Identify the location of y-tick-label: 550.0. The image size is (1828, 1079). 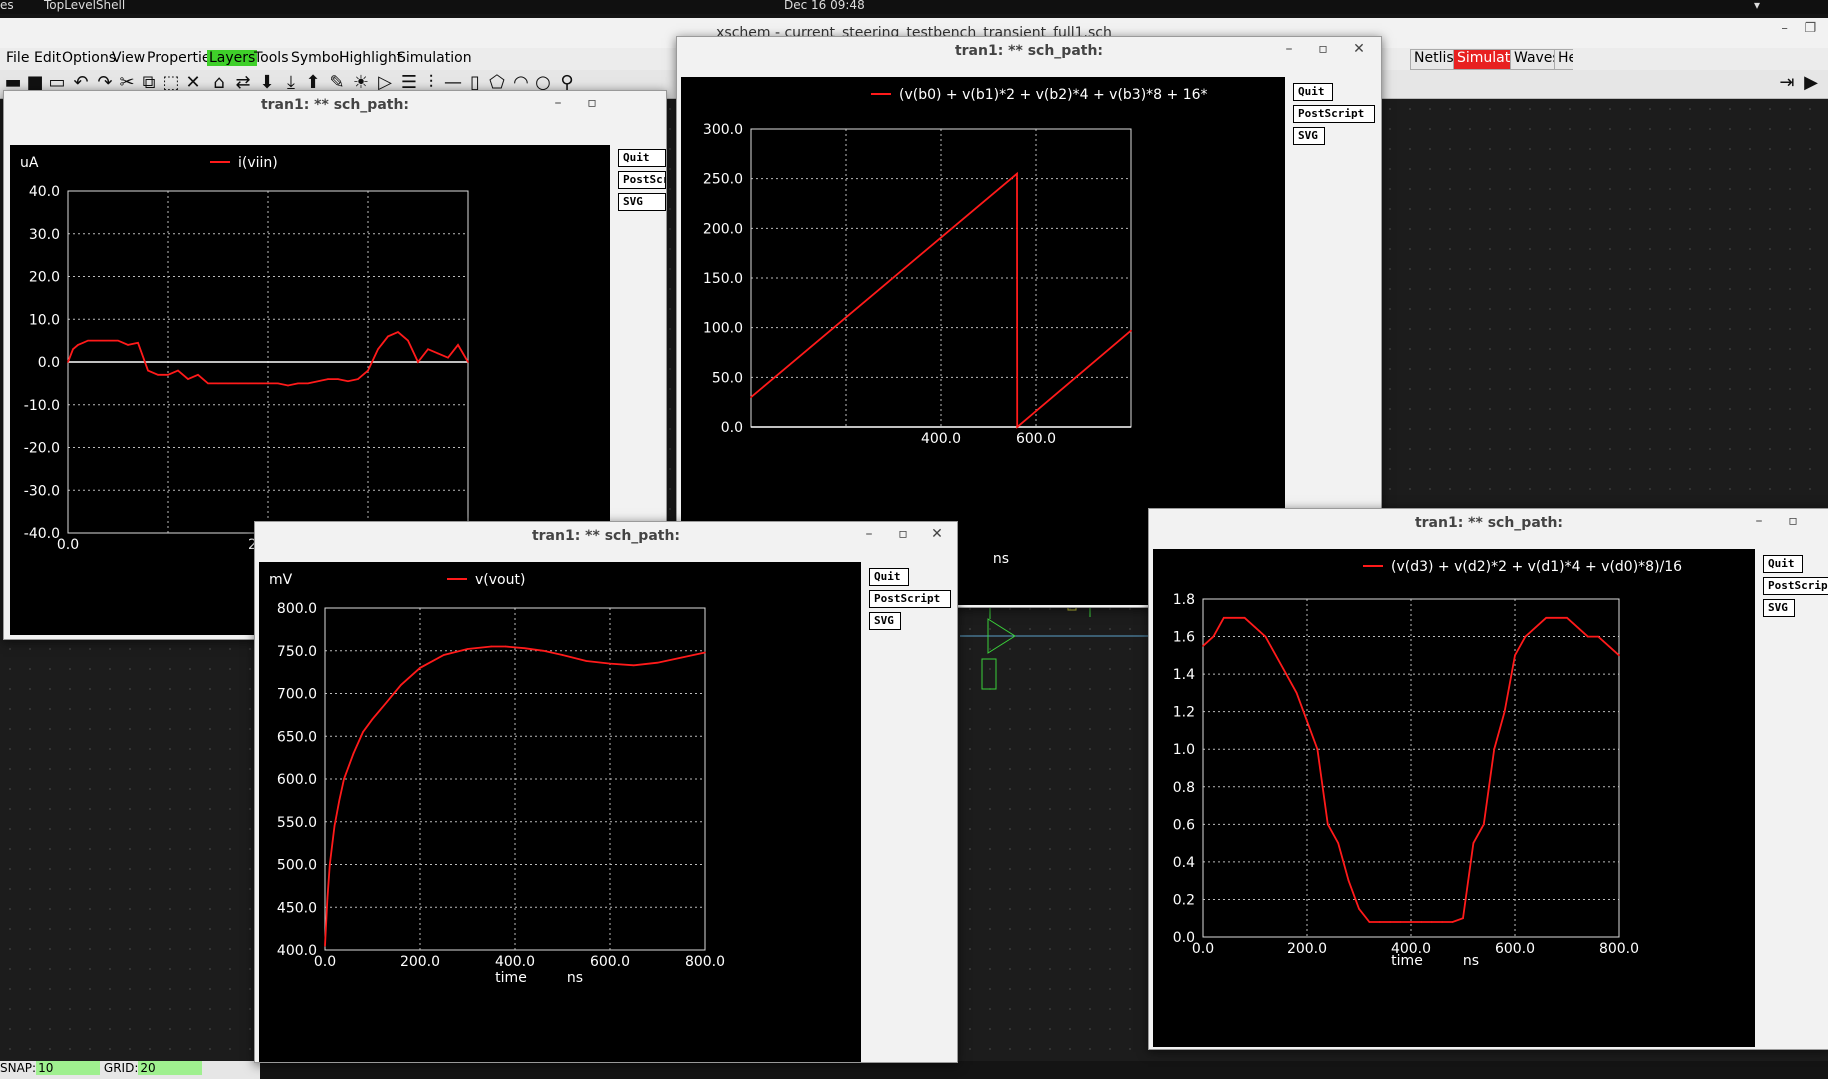
(297, 823).